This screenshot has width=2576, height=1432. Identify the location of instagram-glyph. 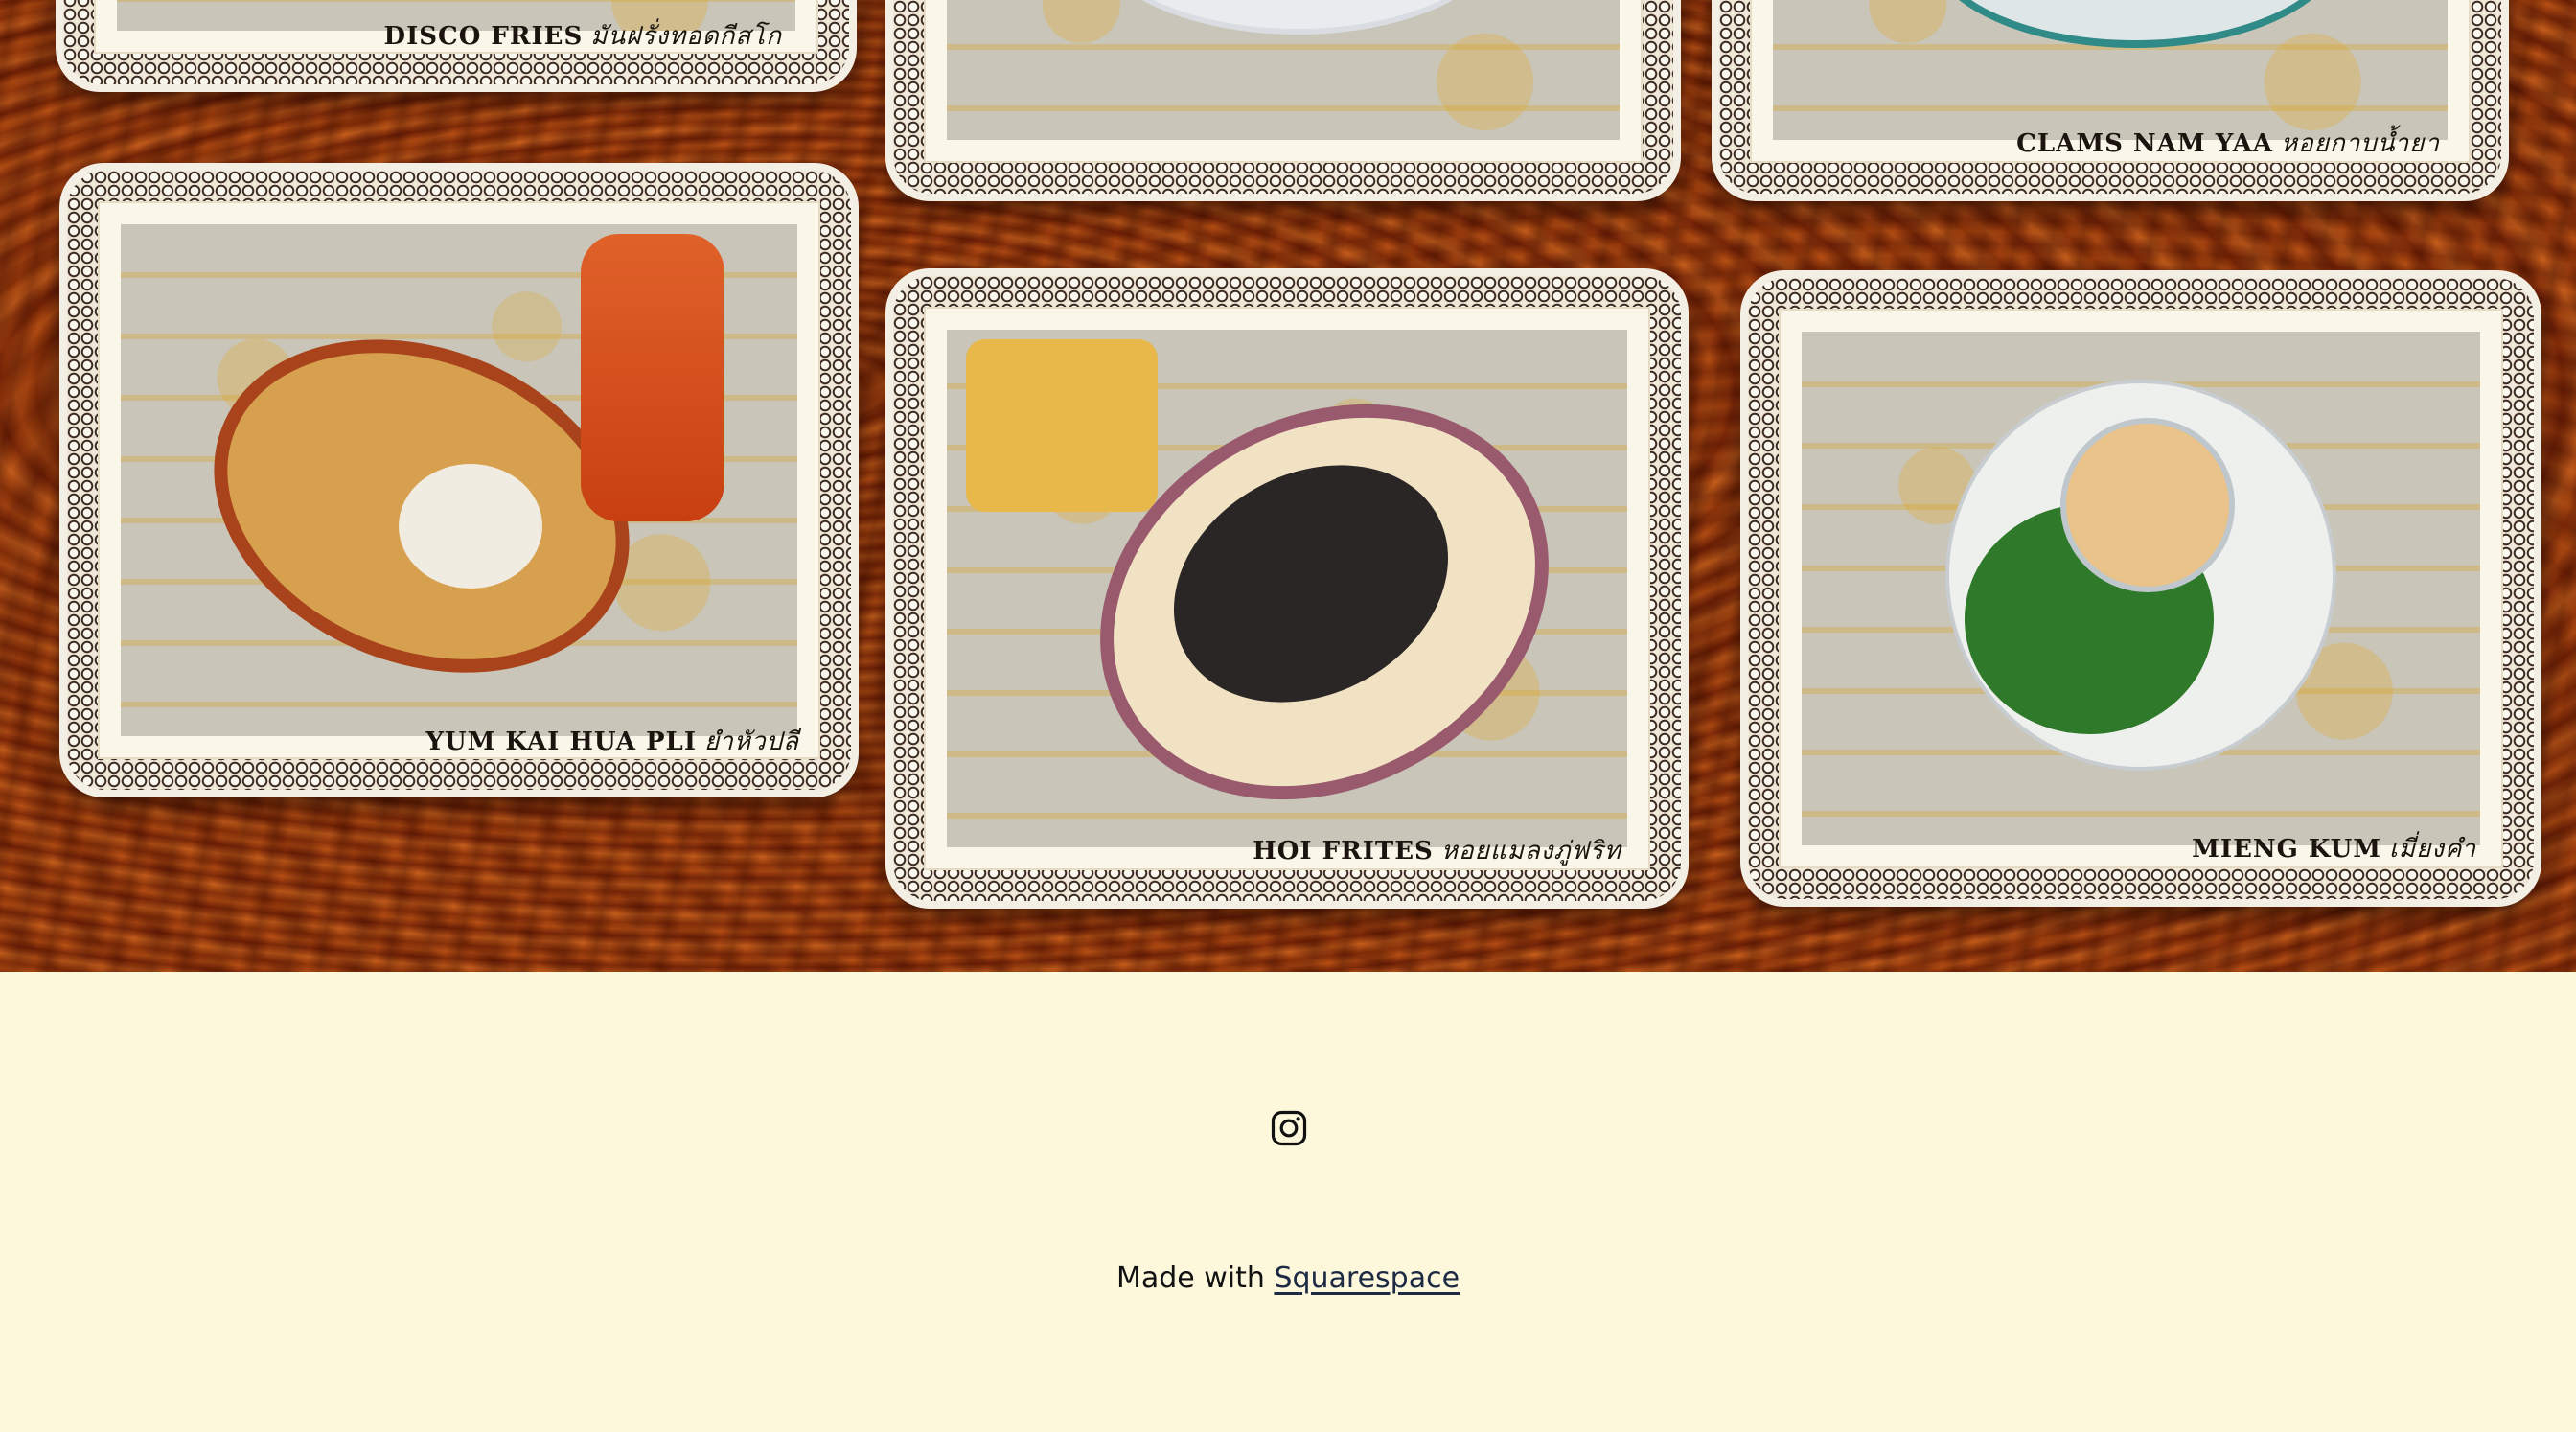
(1289, 1128).